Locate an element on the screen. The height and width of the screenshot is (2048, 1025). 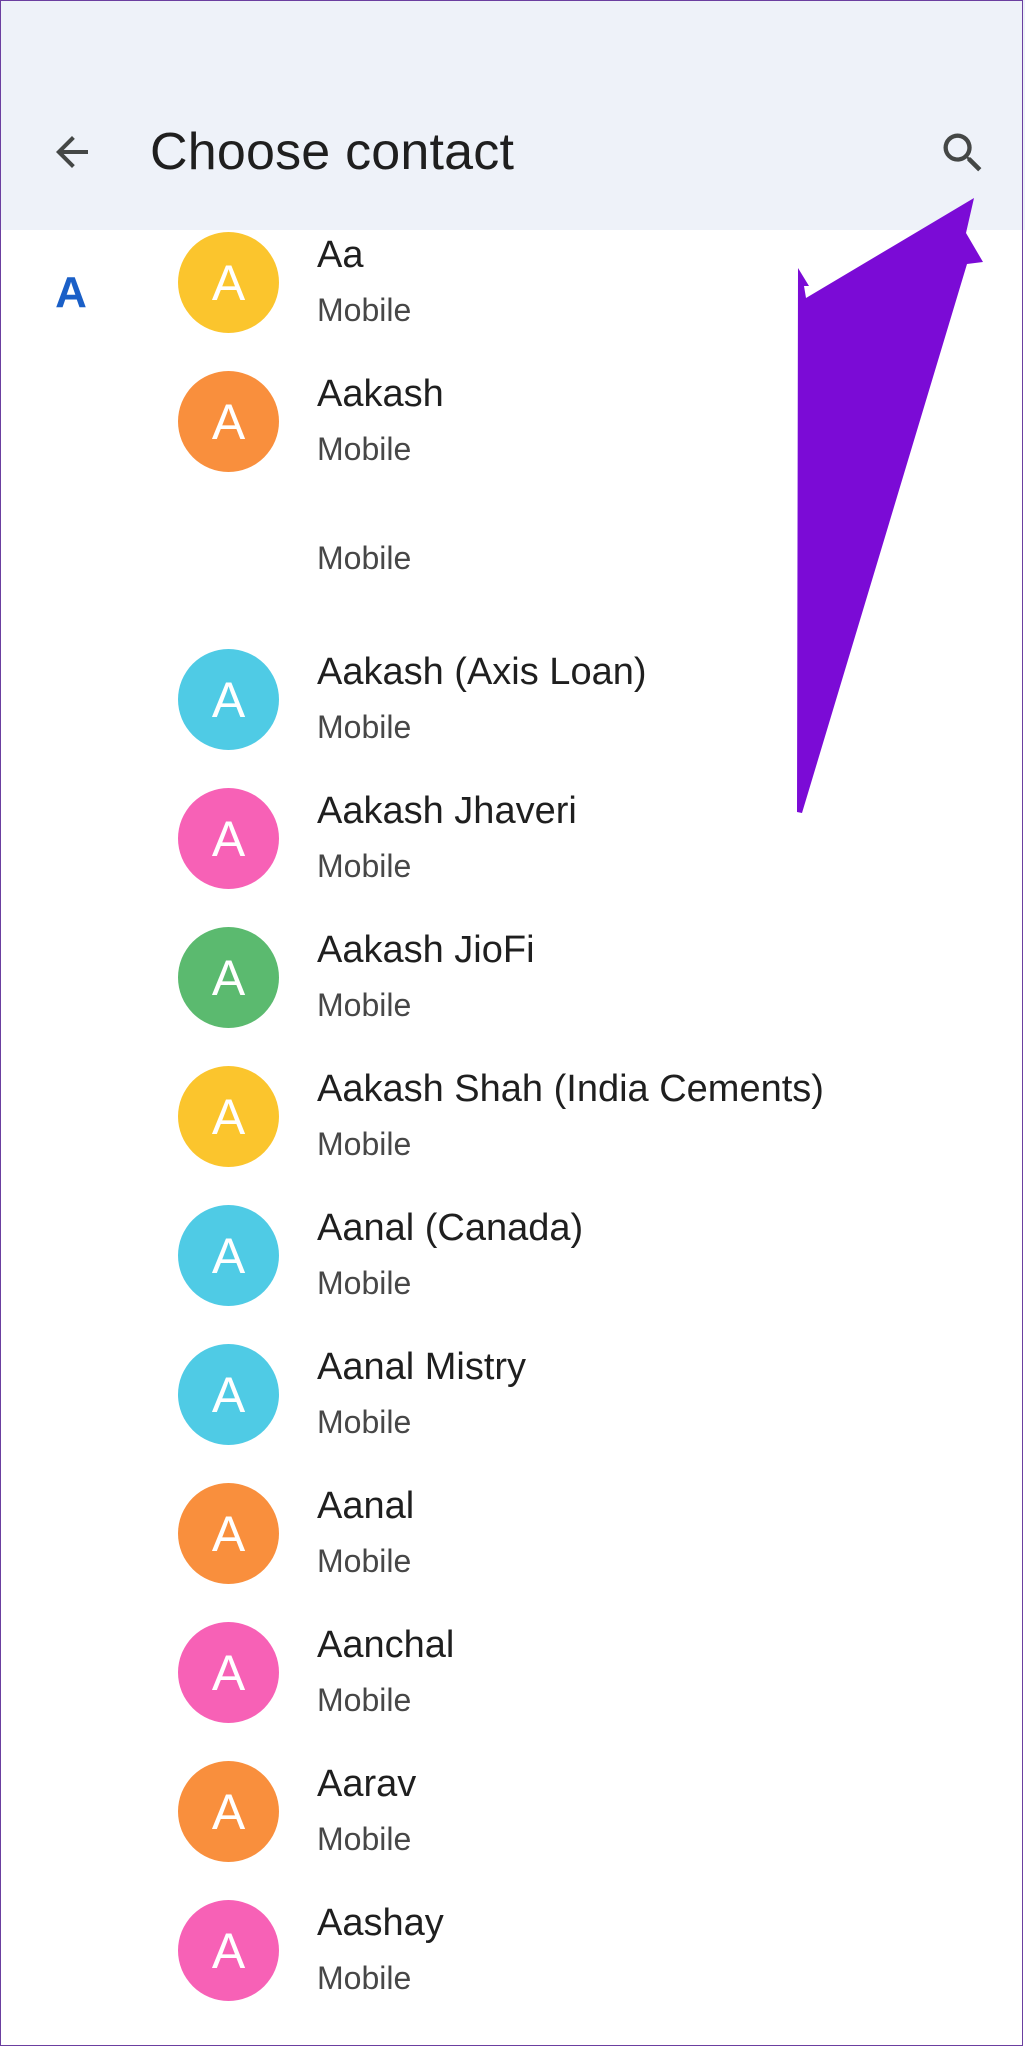
search-icon is located at coordinates (962, 152).